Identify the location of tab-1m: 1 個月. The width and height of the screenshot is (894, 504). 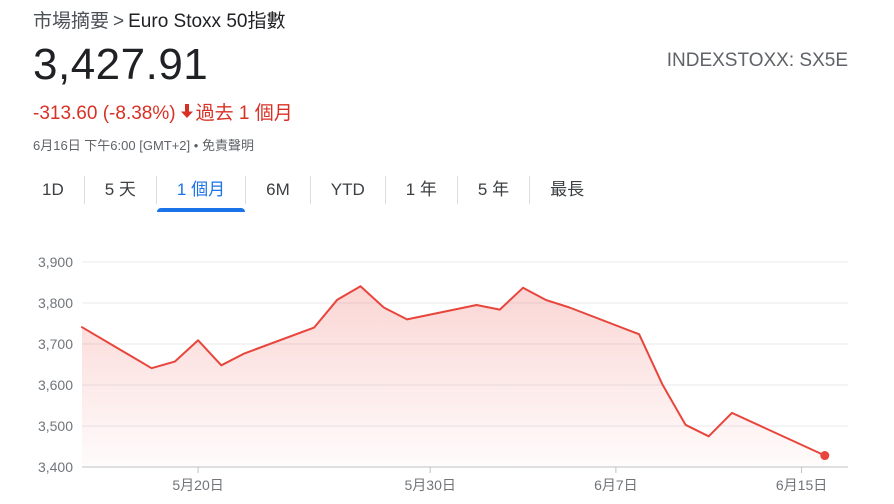
(201, 192).